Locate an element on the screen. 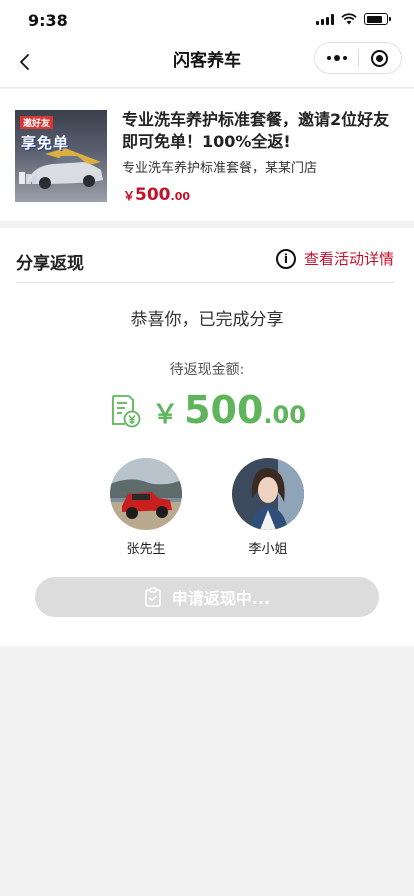  product-image-badge: 邀好友 is located at coordinates (37, 122).